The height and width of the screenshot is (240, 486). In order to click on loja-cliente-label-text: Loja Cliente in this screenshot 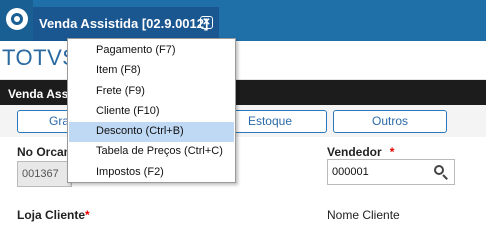, I will do `click(51, 215)`.